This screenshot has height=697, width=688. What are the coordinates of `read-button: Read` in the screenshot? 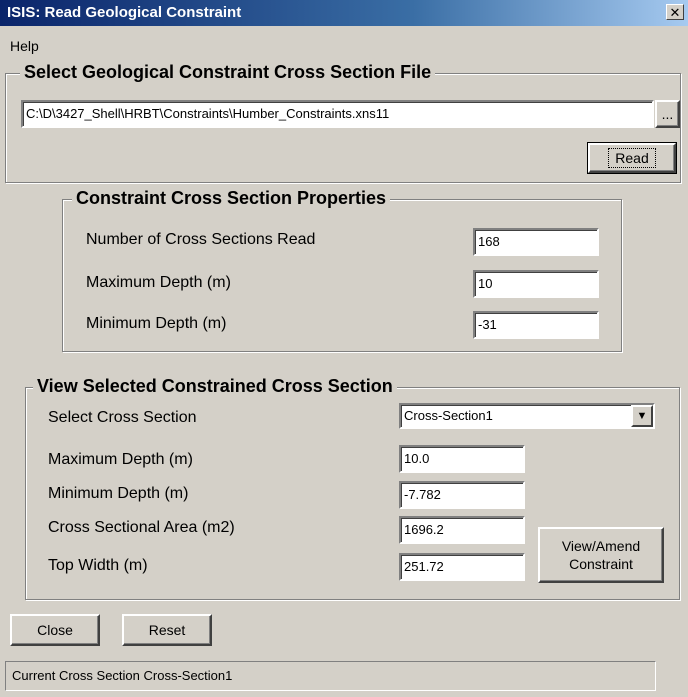 It's located at (632, 158).